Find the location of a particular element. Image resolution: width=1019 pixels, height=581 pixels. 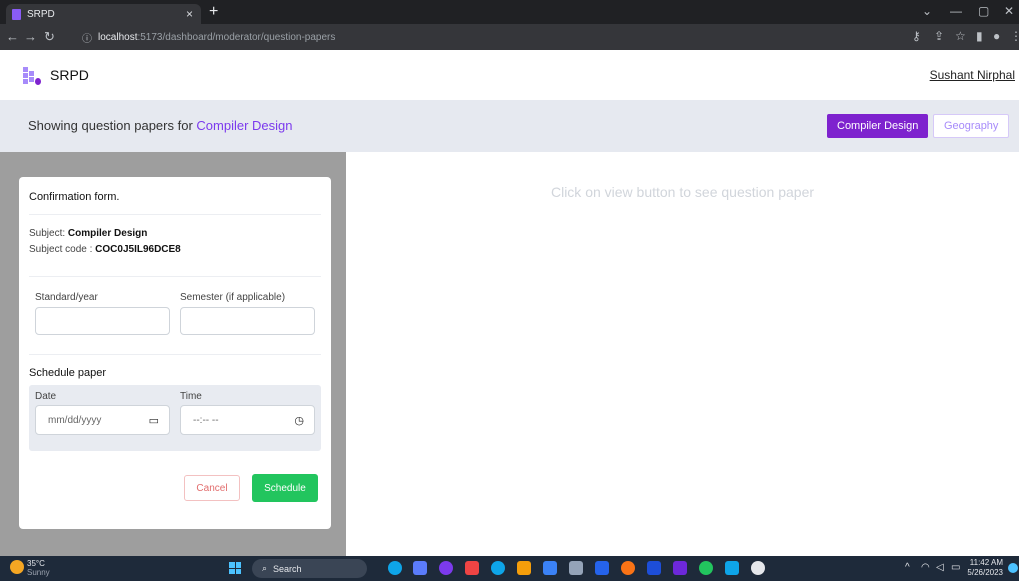

taskbar-clock: 11:42 AM 5/26/2023 is located at coordinates (983, 568).